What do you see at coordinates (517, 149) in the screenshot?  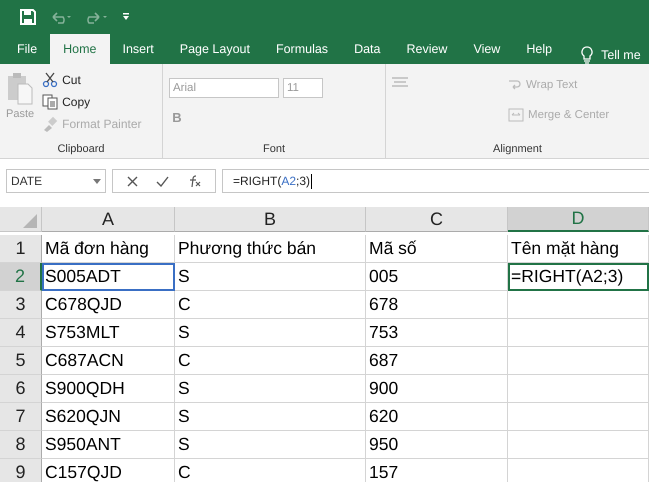 I see `group-label: Alignment` at bounding box center [517, 149].